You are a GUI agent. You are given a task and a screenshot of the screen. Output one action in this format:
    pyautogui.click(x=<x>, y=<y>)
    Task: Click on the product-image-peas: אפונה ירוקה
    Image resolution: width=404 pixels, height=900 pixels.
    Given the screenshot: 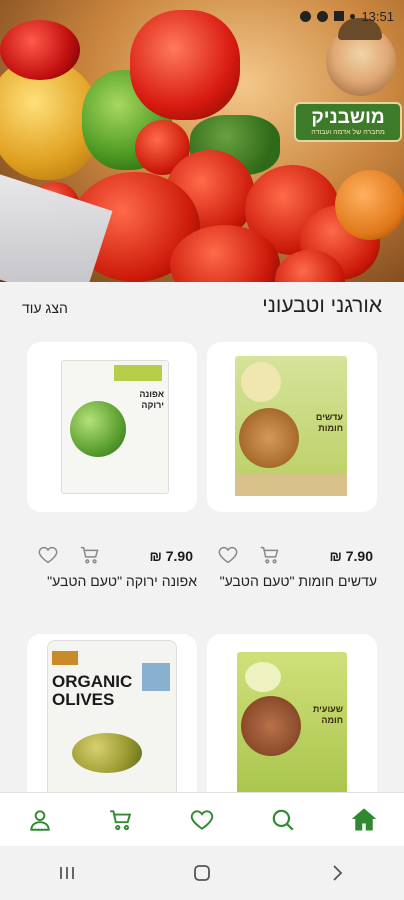 What is the action you would take?
    pyautogui.click(x=112, y=427)
    